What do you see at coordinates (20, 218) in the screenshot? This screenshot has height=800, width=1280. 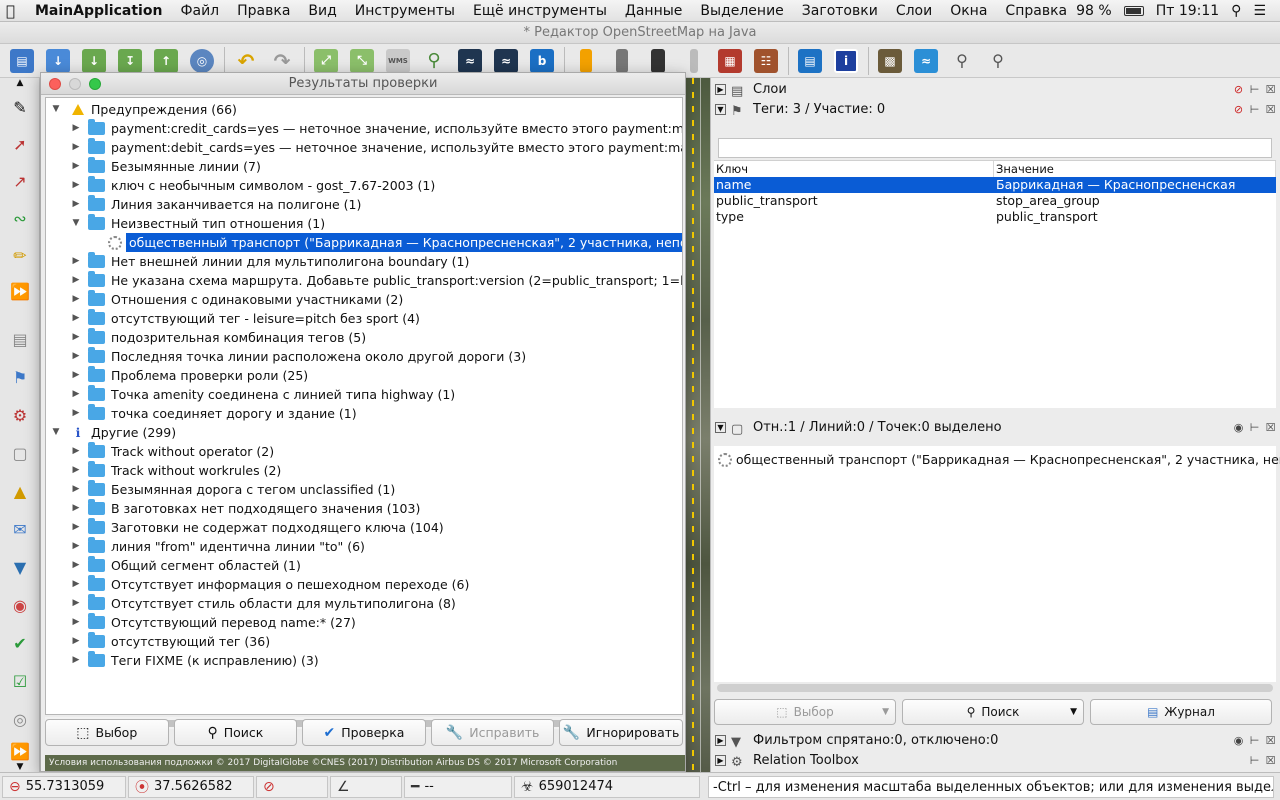 I see `parallel-tool-icon: ∾` at bounding box center [20, 218].